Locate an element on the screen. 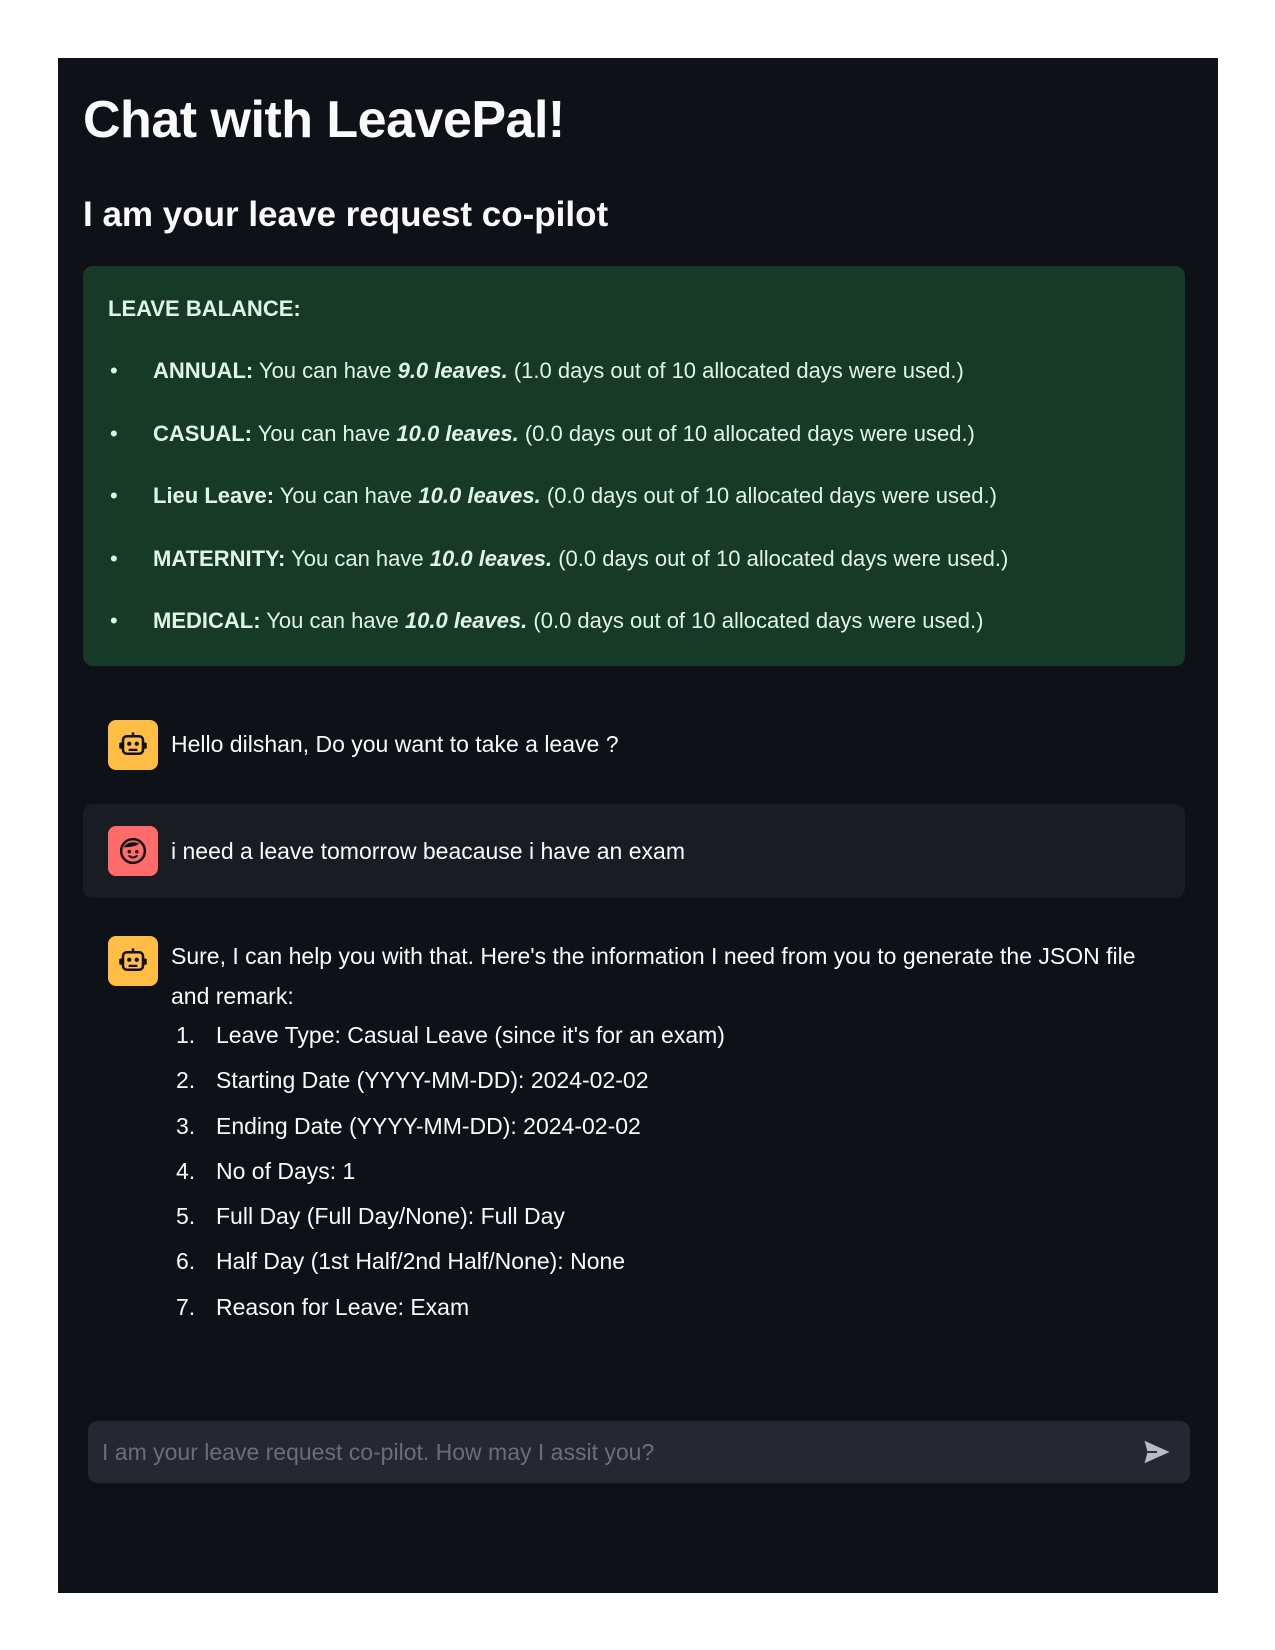 This screenshot has height=1650, width=1275. leave-detail-item: 5. Full Day (Full Day/None): Full Day is located at coordinates (448, 1223).